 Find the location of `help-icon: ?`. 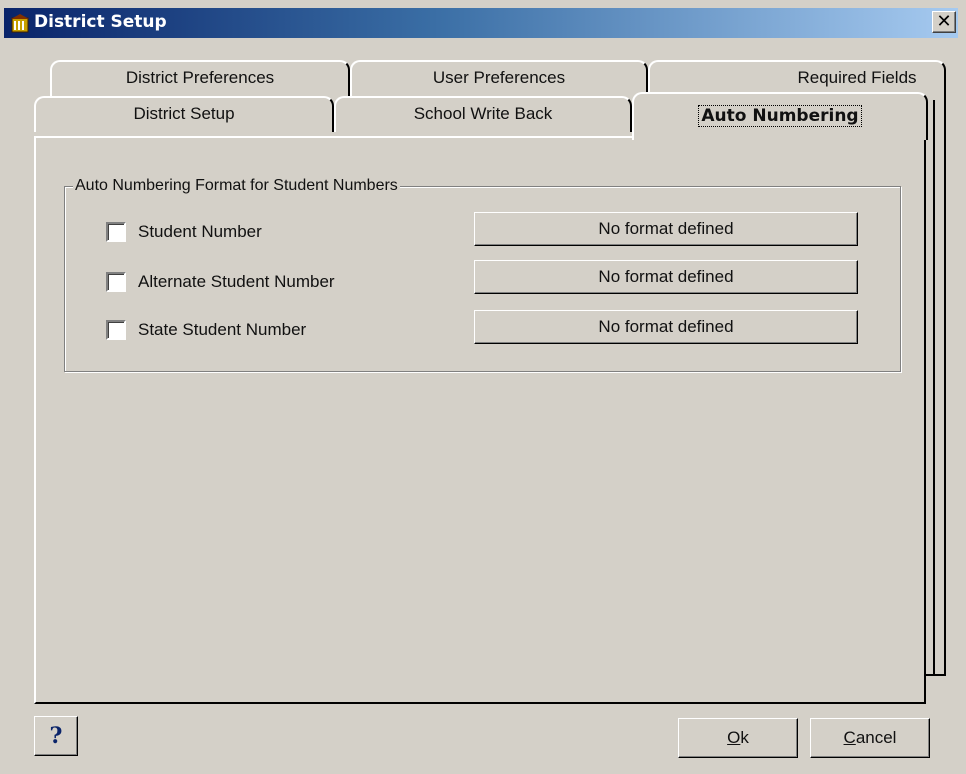

help-icon: ? is located at coordinates (56, 736).